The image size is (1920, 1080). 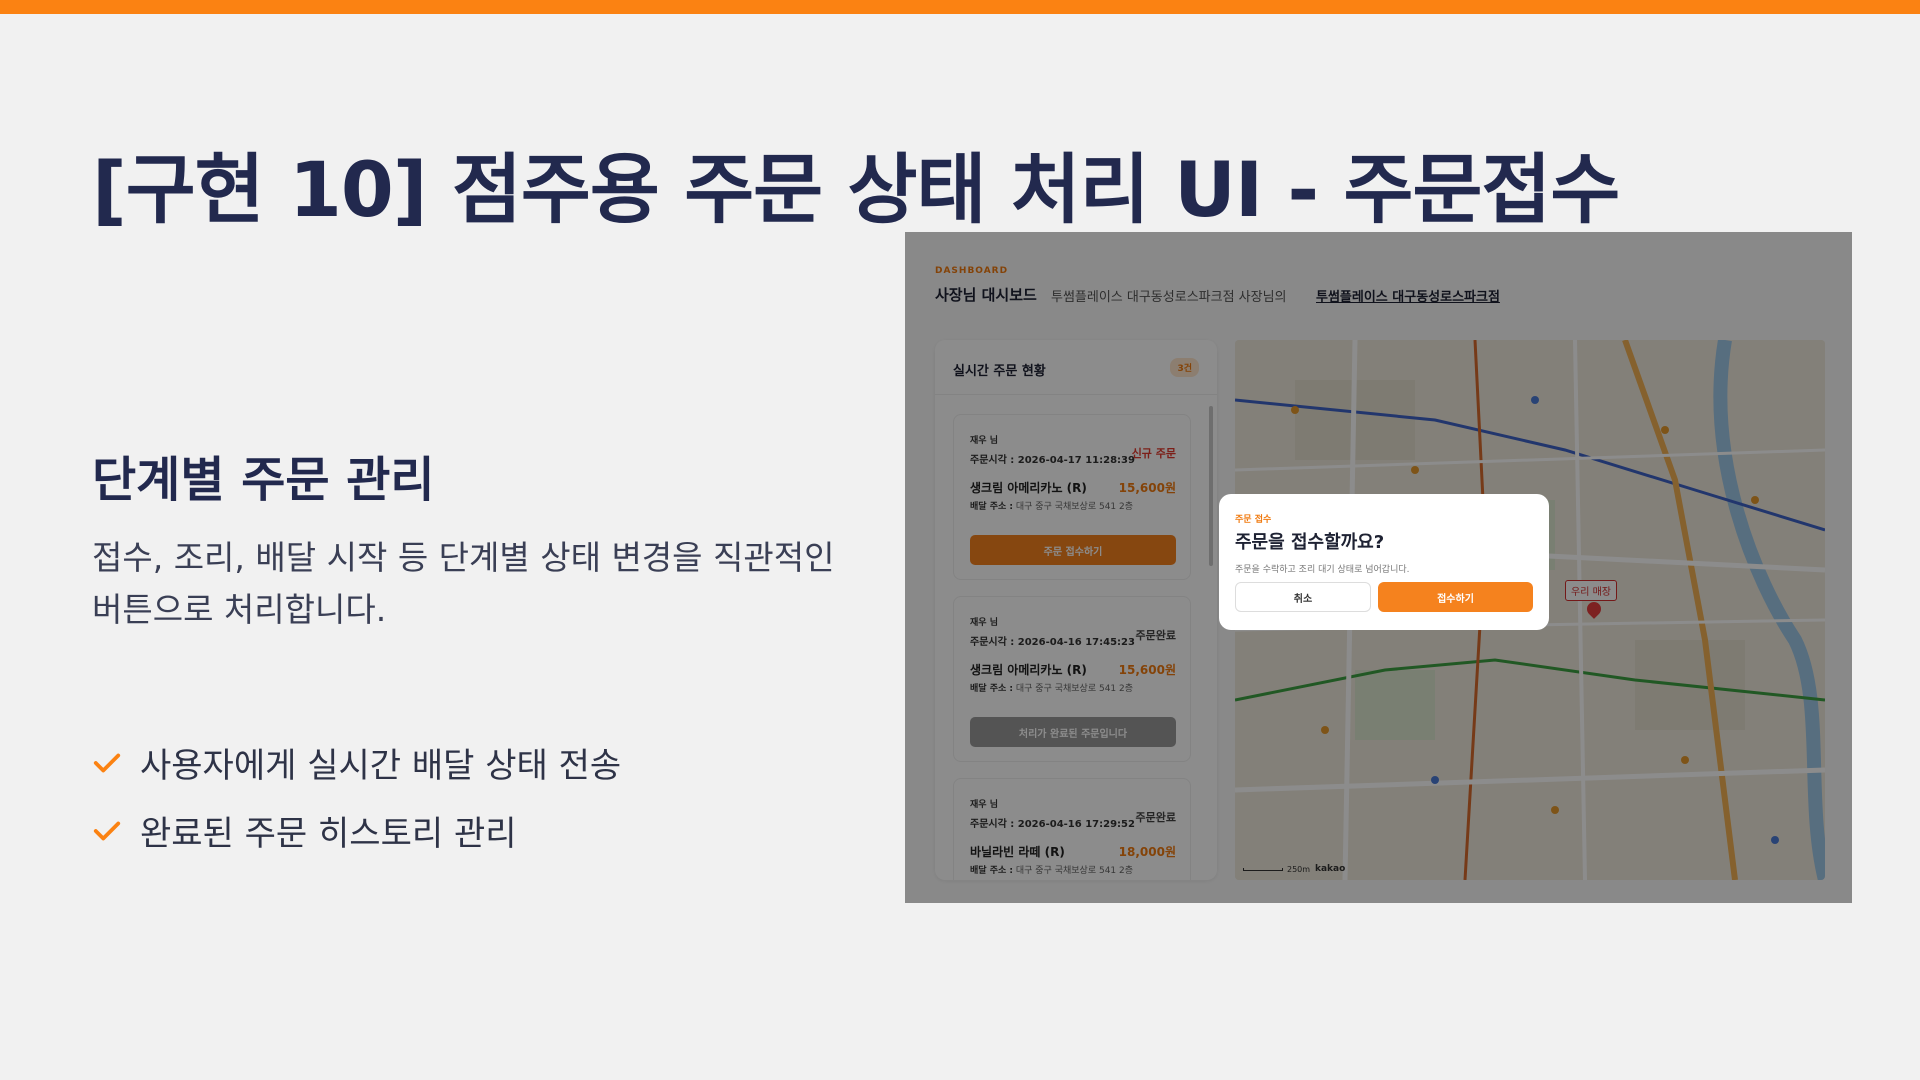 I want to click on bullet-item: 완료된 주문 히스토리 관리, so click(x=304, y=830).